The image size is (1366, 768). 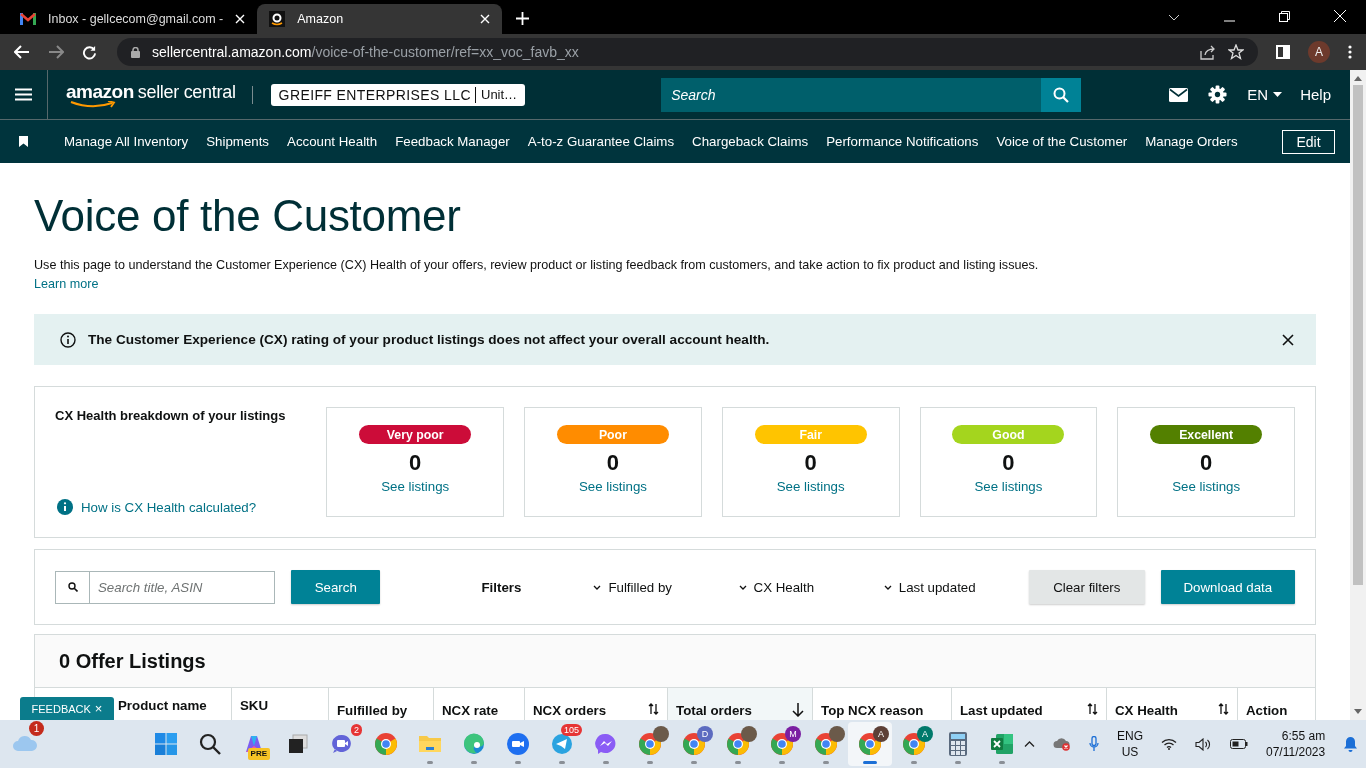 I want to click on rating-badge: Fair, so click(x=810, y=434).